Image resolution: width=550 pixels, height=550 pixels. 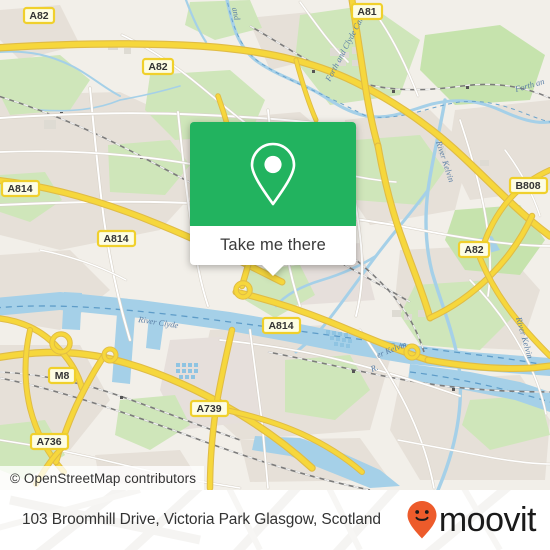 I want to click on take-me-there-label: Take me there, so click(x=273, y=245).